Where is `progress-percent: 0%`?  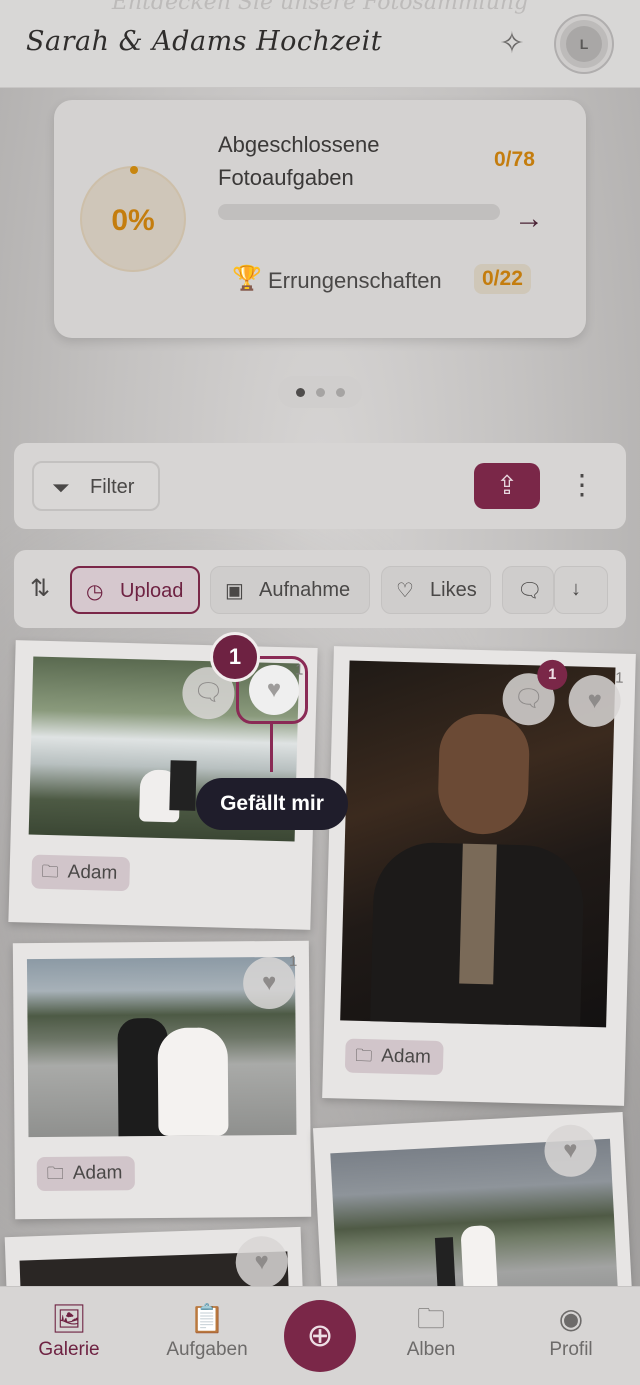 progress-percent: 0% is located at coordinates (133, 220).